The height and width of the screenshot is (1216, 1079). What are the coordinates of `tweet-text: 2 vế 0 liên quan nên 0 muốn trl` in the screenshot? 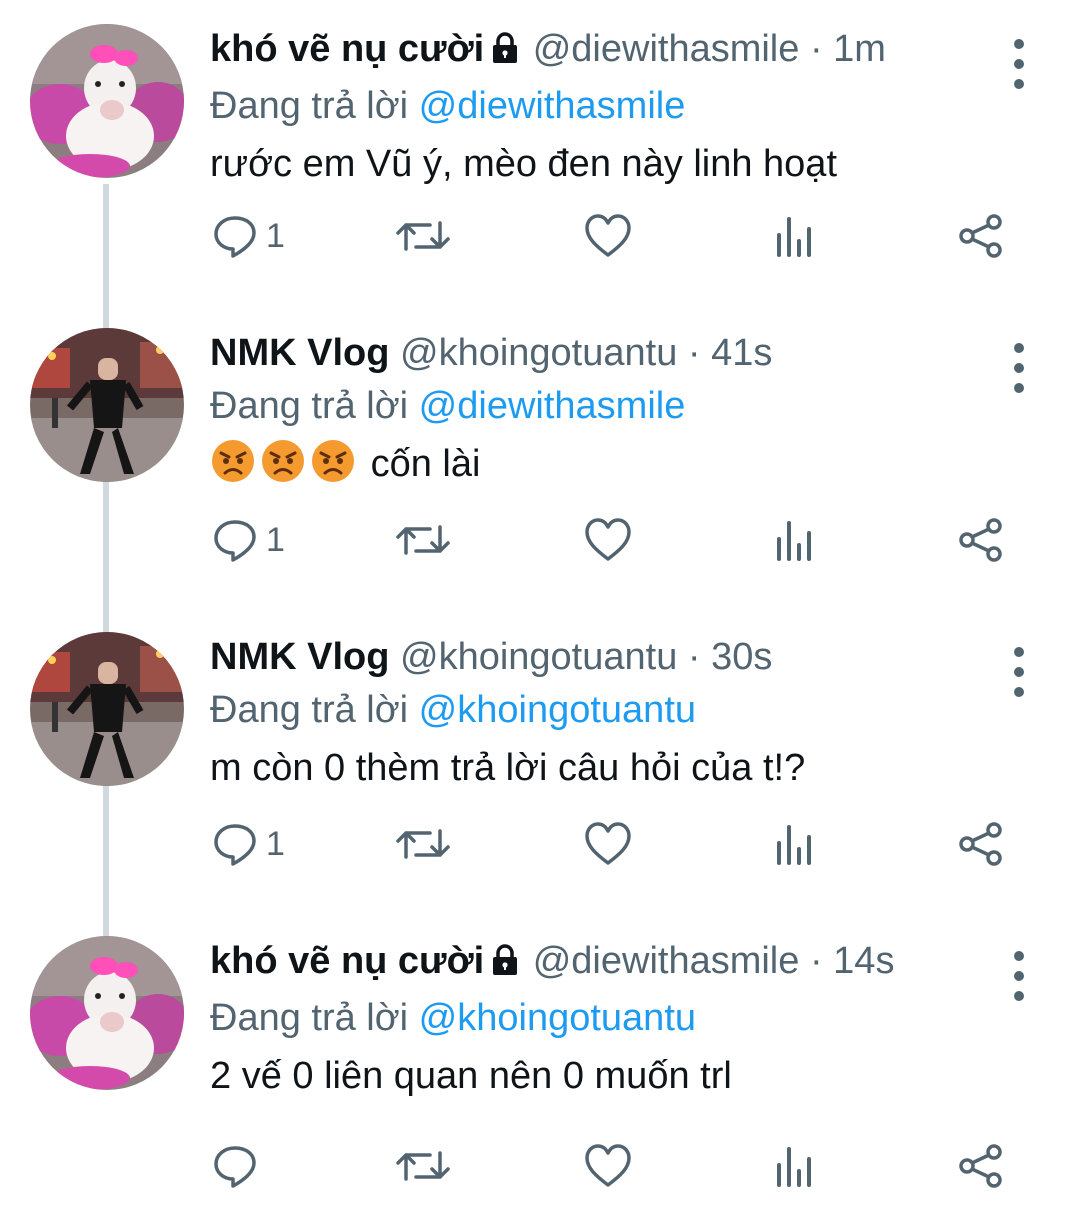 It's located at (471, 1076).